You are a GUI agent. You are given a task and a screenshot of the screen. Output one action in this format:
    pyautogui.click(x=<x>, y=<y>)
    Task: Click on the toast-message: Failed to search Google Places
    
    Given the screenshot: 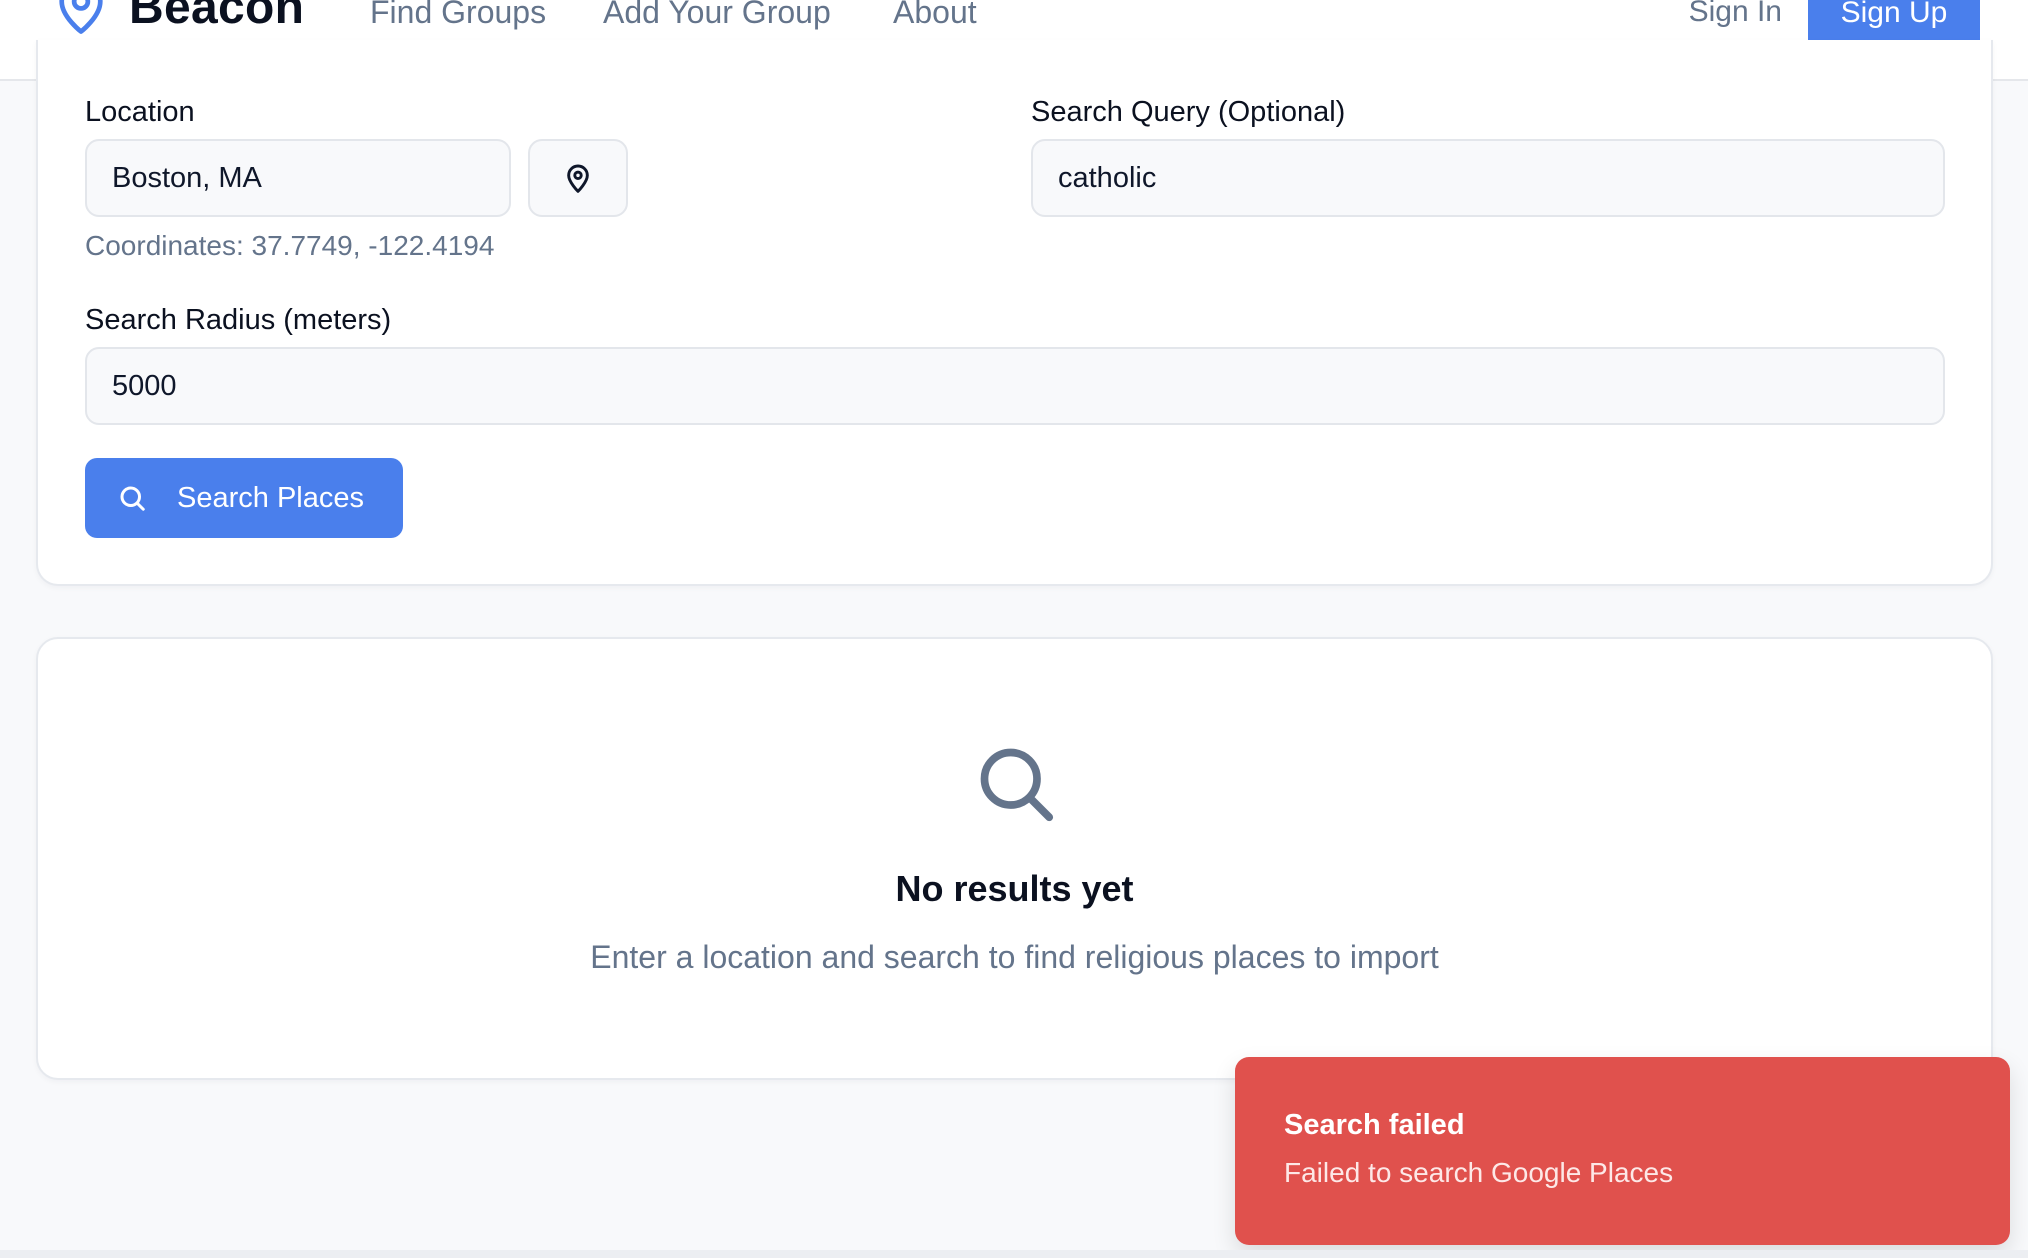 What is the action you would take?
    pyautogui.click(x=1479, y=1172)
    